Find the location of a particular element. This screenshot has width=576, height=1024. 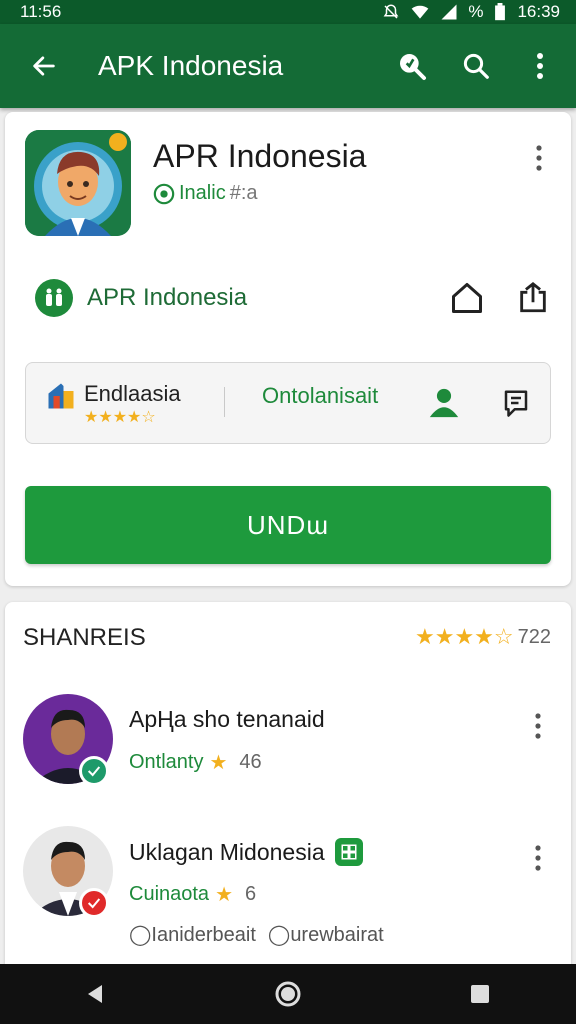

review-tags: ◯Ianiderbeait ◯urewbairat is located at coordinates (256, 934).